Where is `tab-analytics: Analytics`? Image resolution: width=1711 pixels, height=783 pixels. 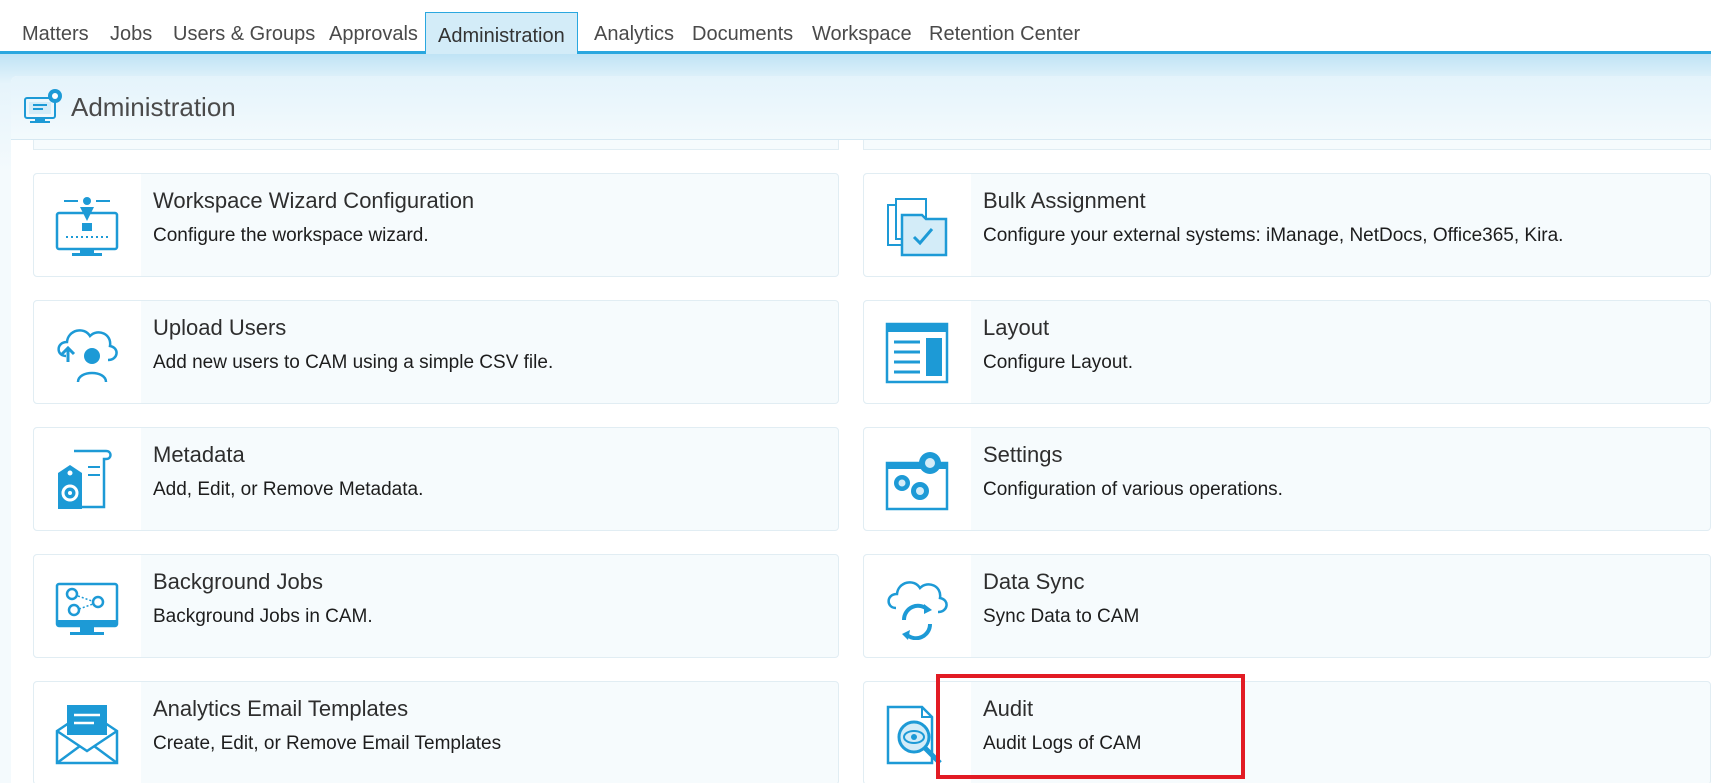 tab-analytics: Analytics is located at coordinates (634, 25).